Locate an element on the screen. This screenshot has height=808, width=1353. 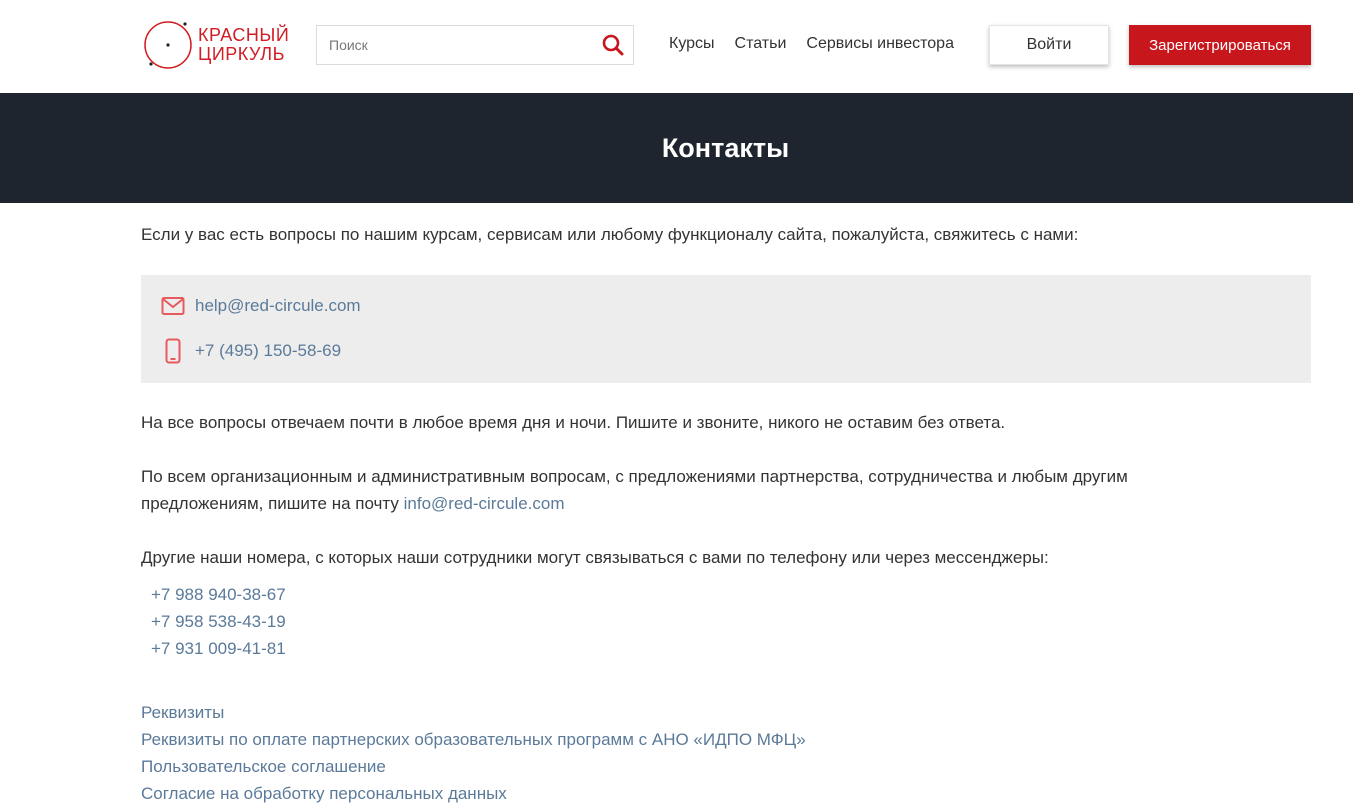
nav-item-articles: Статьи is located at coordinates (761, 44).